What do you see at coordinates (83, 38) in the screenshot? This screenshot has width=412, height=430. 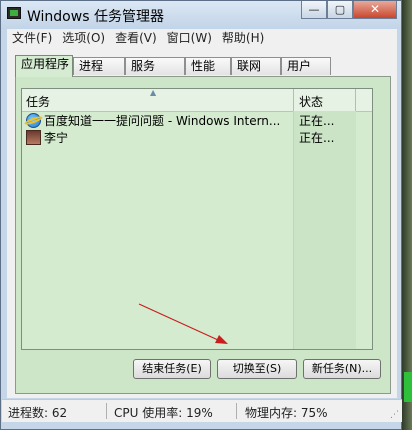 I see `menu-options: 选项(O)` at bounding box center [83, 38].